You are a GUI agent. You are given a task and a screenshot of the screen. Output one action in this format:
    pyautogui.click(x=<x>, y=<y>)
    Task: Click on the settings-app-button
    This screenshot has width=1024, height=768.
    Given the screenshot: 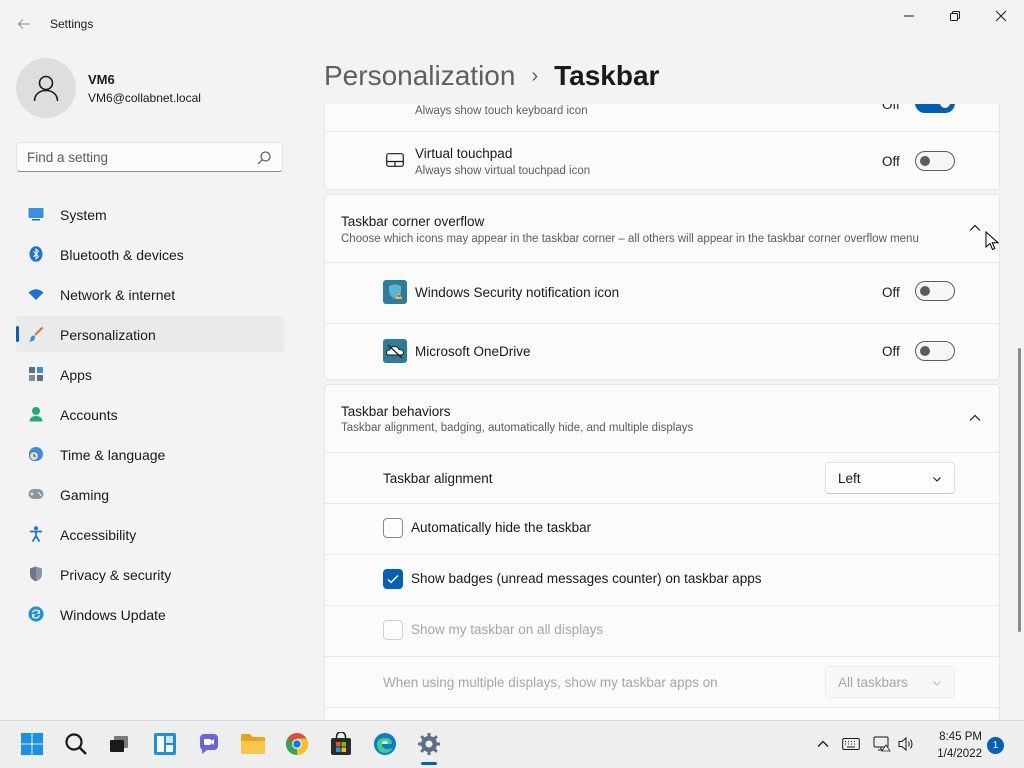 What is the action you would take?
    pyautogui.click(x=429, y=744)
    